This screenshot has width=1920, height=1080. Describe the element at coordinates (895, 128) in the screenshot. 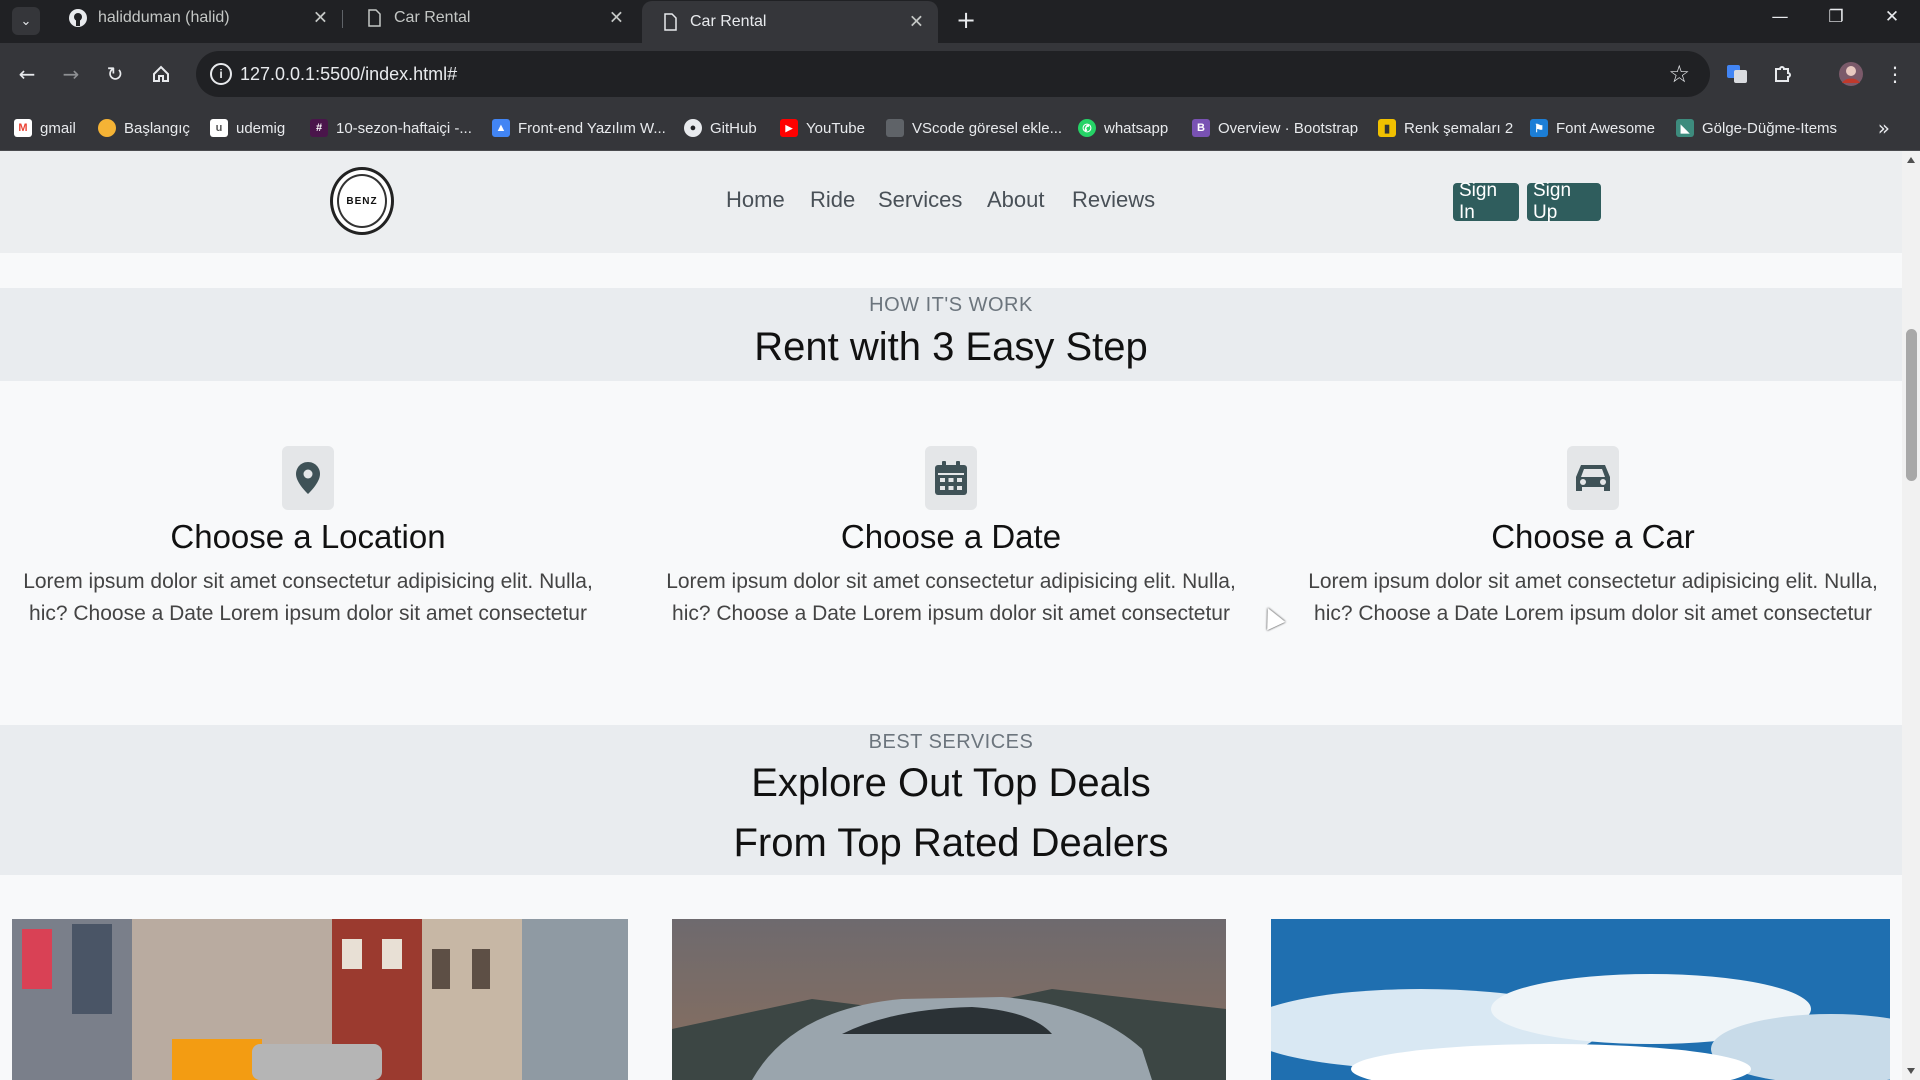

I see `vscode-icon` at that location.